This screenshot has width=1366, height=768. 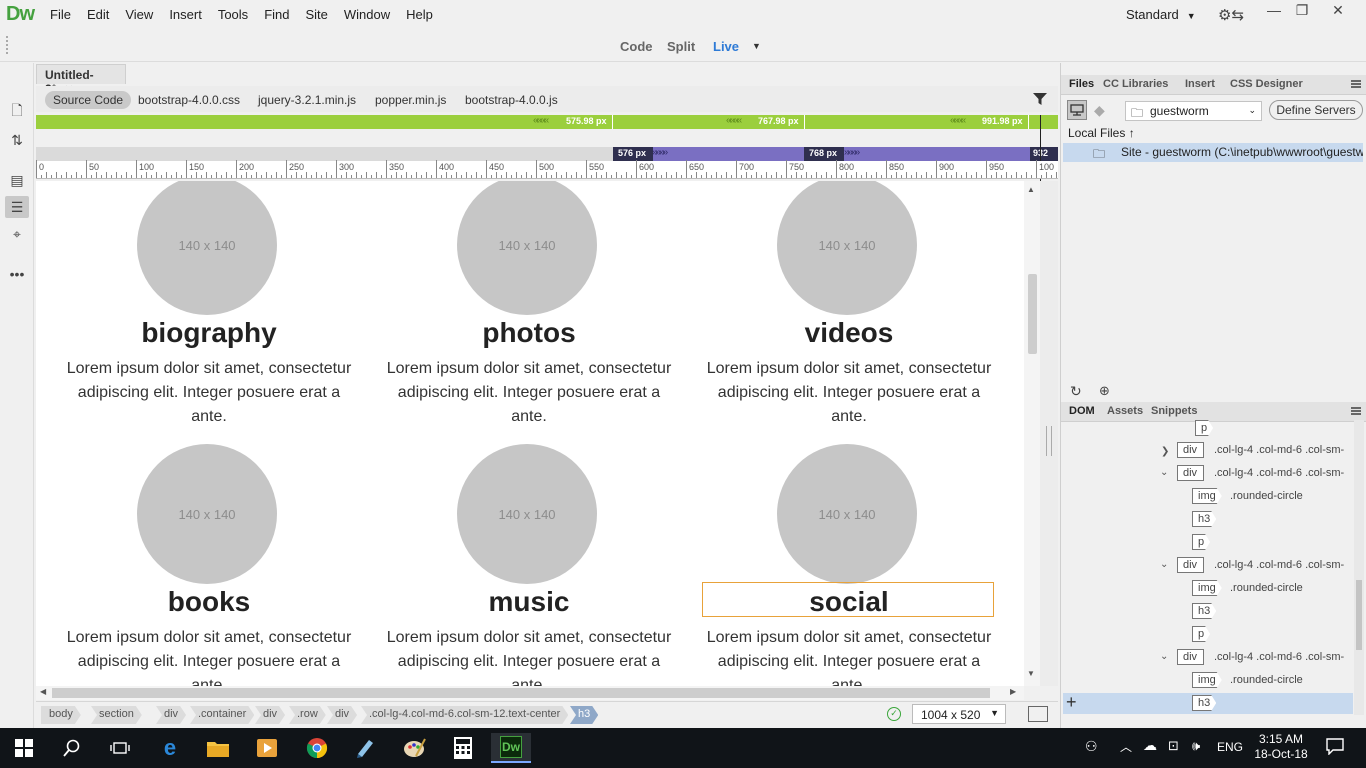 What do you see at coordinates (307, 715) in the screenshot?
I see `tag-row-class: .row` at bounding box center [307, 715].